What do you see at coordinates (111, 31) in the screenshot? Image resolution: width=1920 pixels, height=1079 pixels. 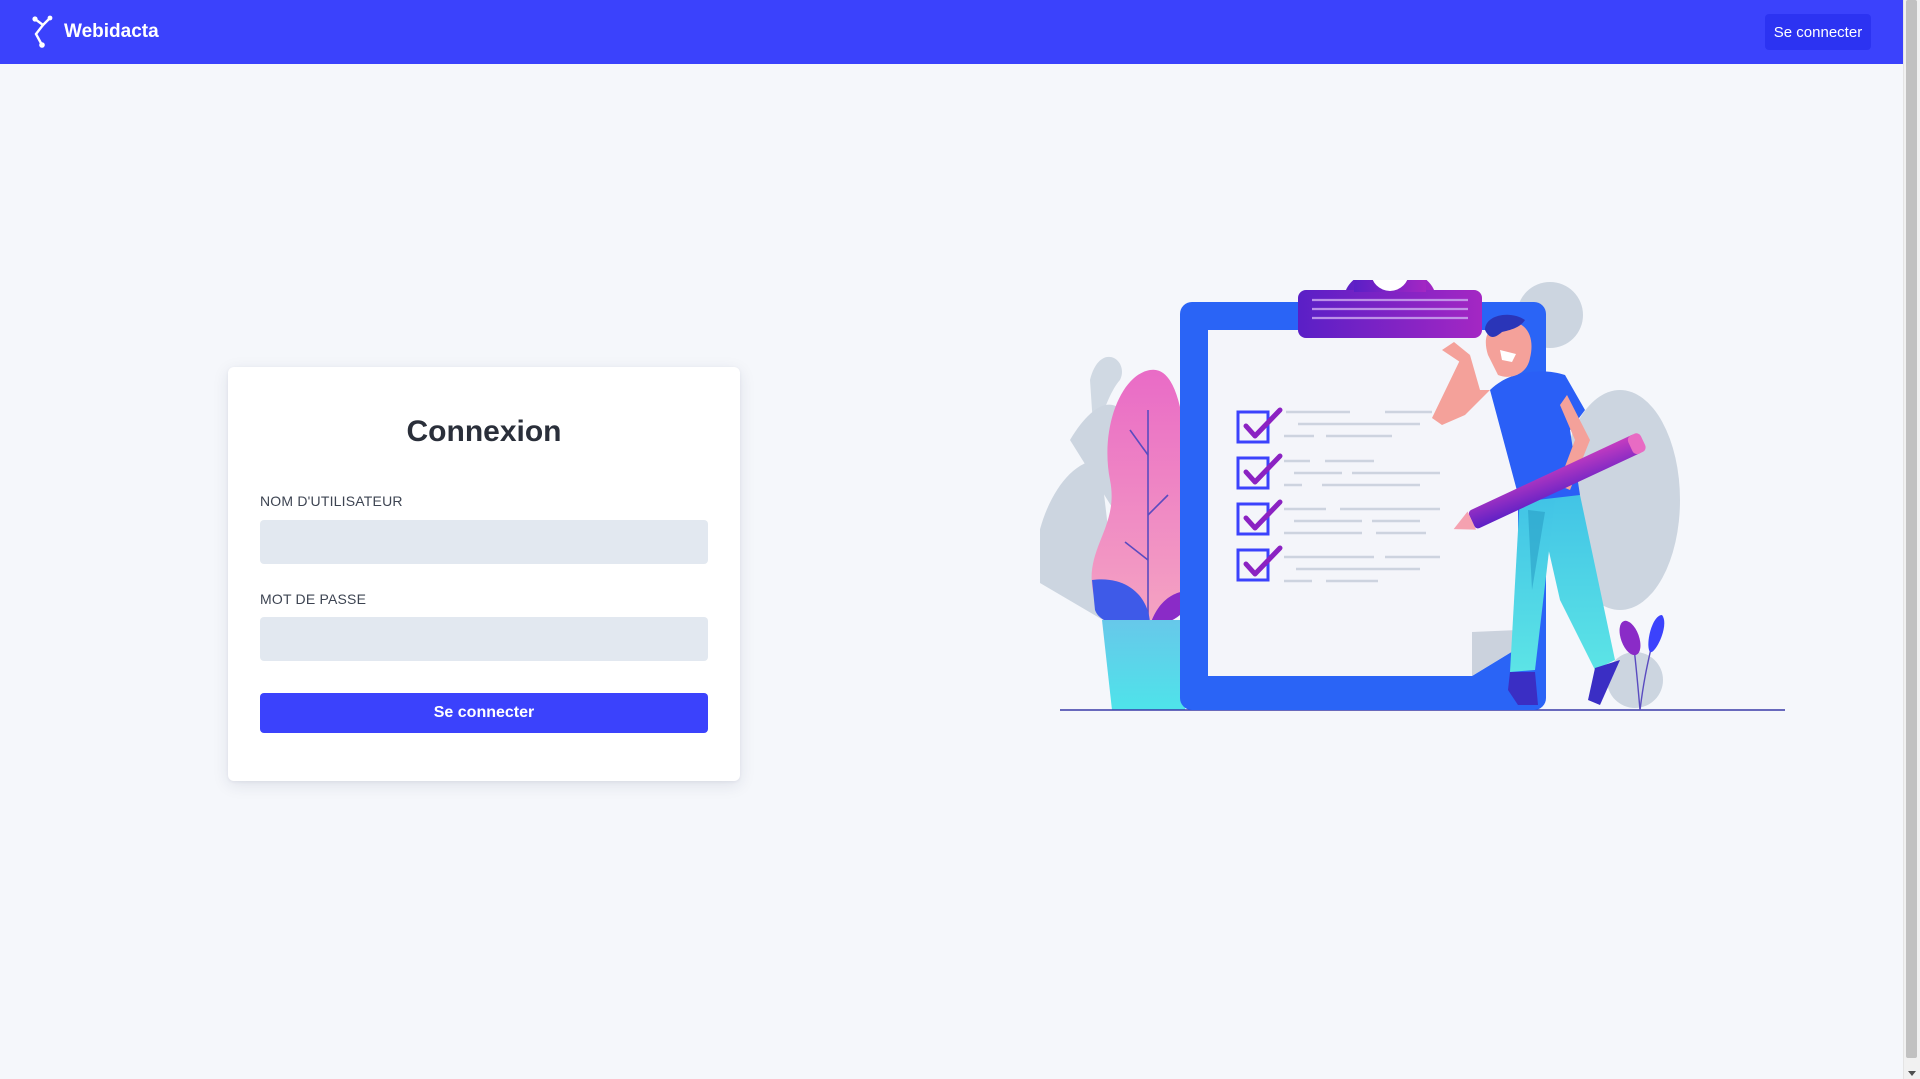 I see `brand-name: Webidacta` at bounding box center [111, 31].